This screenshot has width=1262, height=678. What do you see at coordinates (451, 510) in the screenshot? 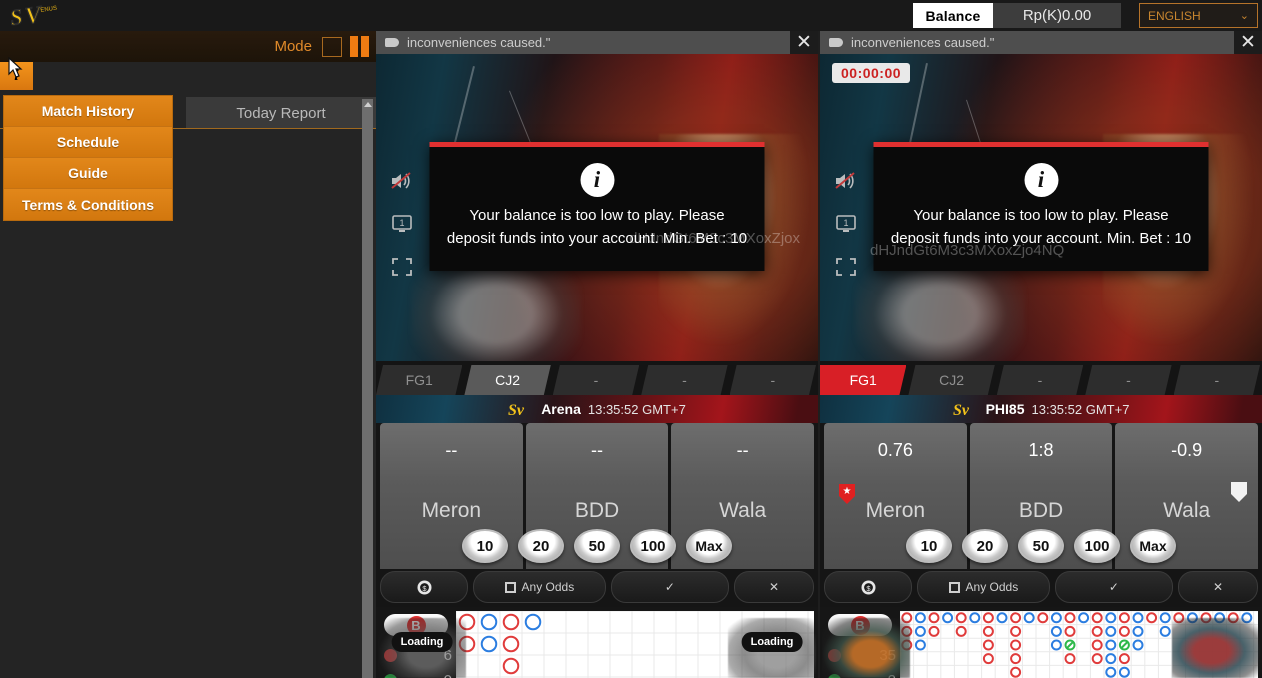
I see `bet-meron-label: Meron` at bounding box center [451, 510].